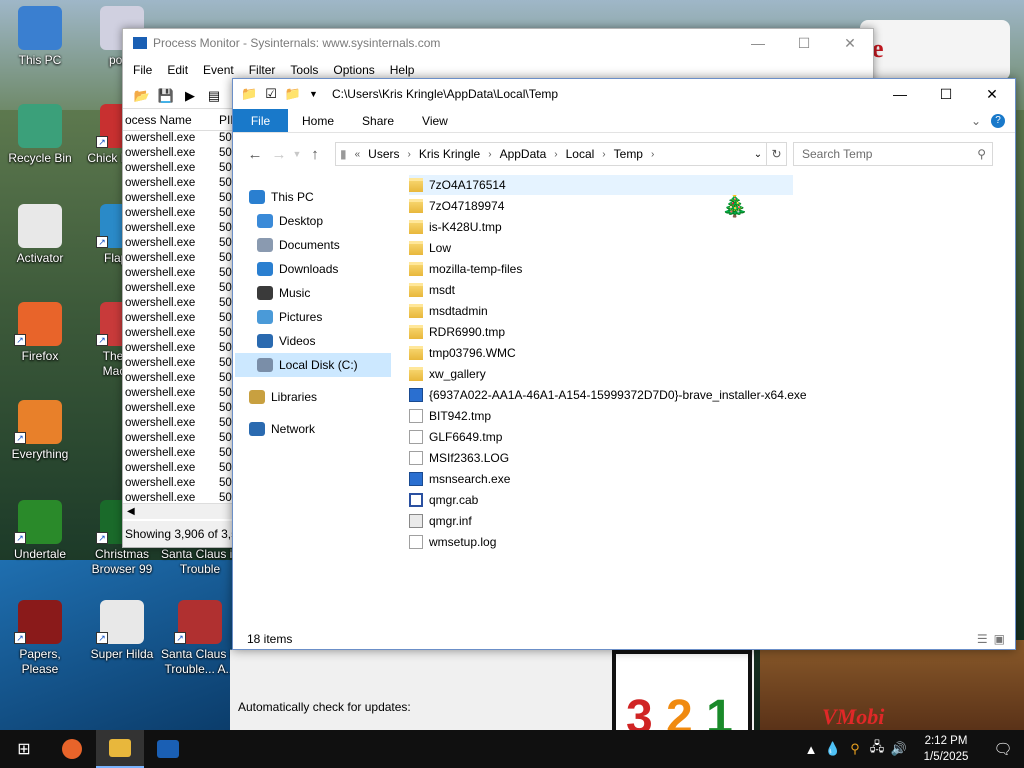  What do you see at coordinates (946, 749) in the screenshot?
I see `clock: 2:12 PM 1/5/2025` at bounding box center [946, 749].